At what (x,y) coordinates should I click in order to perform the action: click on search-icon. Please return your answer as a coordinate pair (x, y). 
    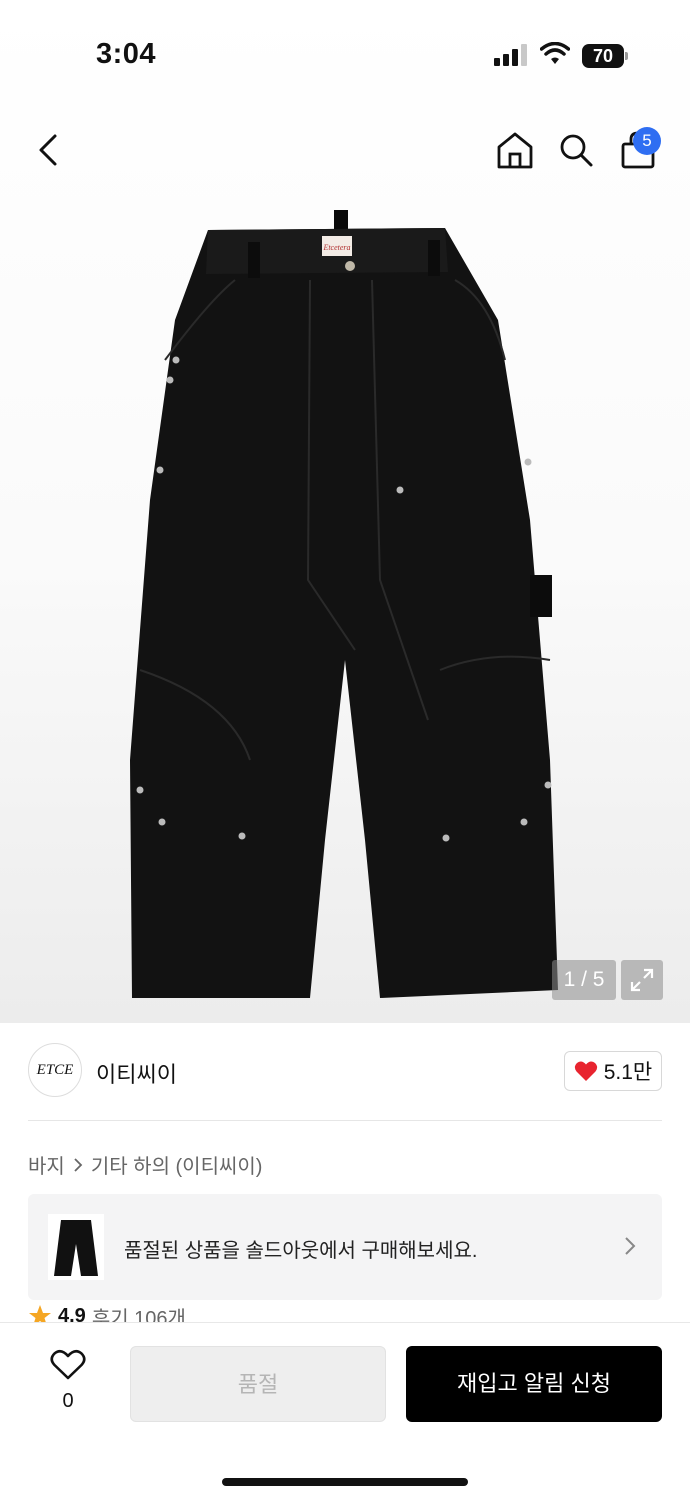
    Looking at the image, I should click on (576, 150).